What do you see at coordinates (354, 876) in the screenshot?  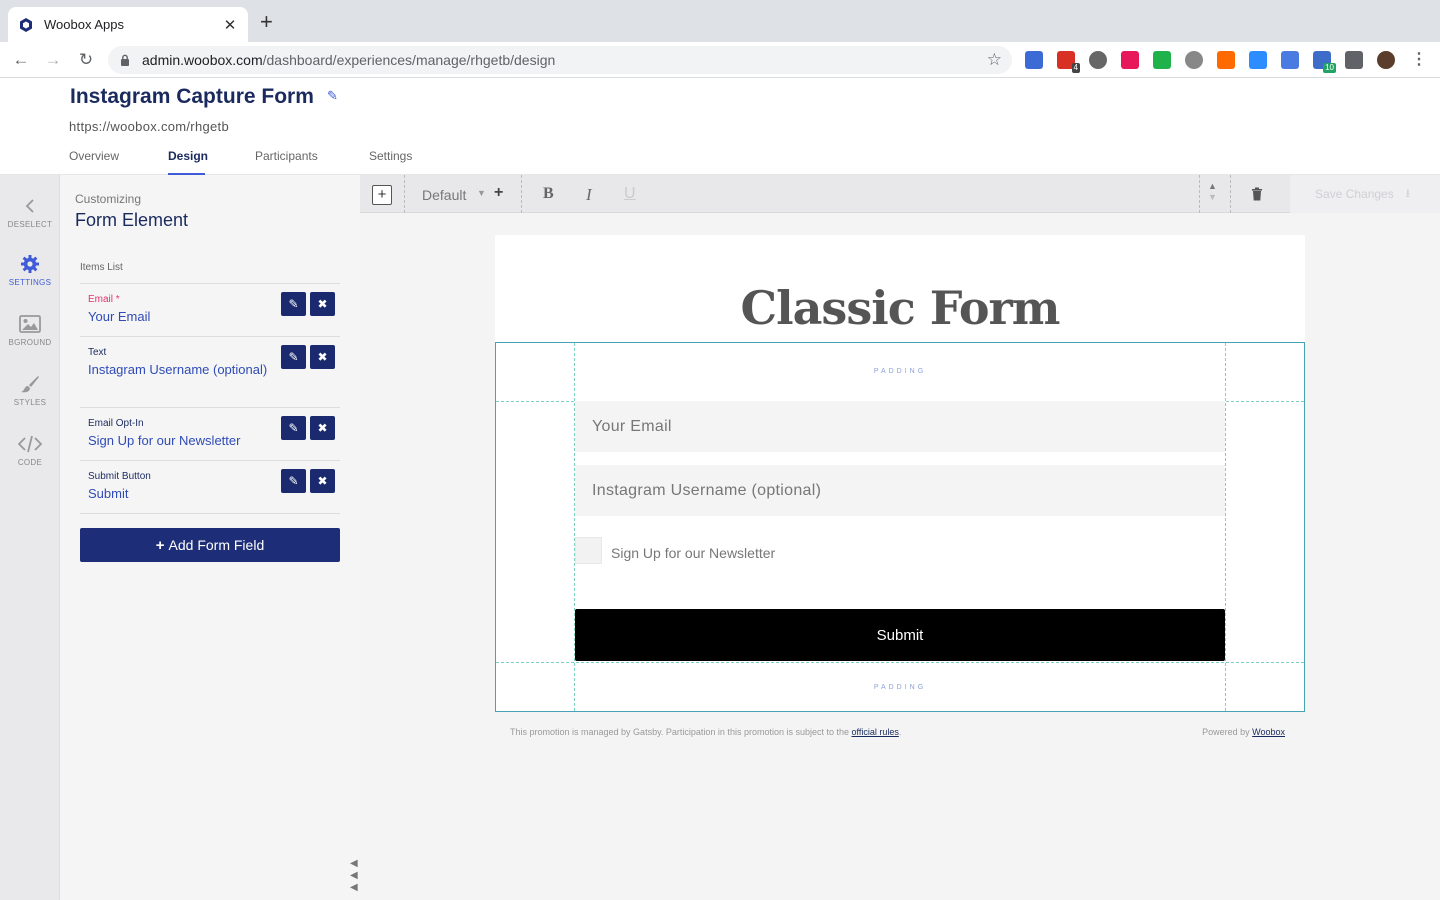 I see `collapse-panel-icon: ◀ ◀ ◀` at bounding box center [354, 876].